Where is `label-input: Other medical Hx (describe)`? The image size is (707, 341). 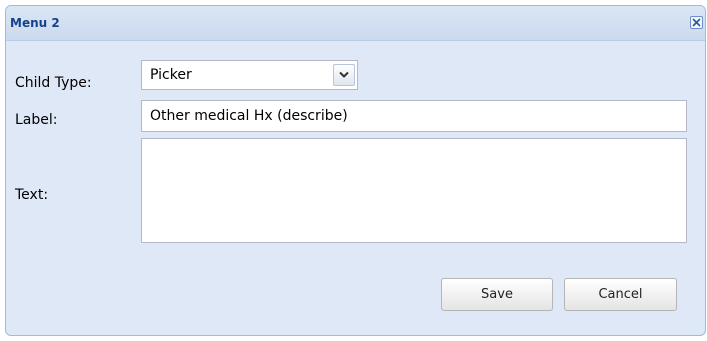 label-input: Other medical Hx (describe) is located at coordinates (414, 116).